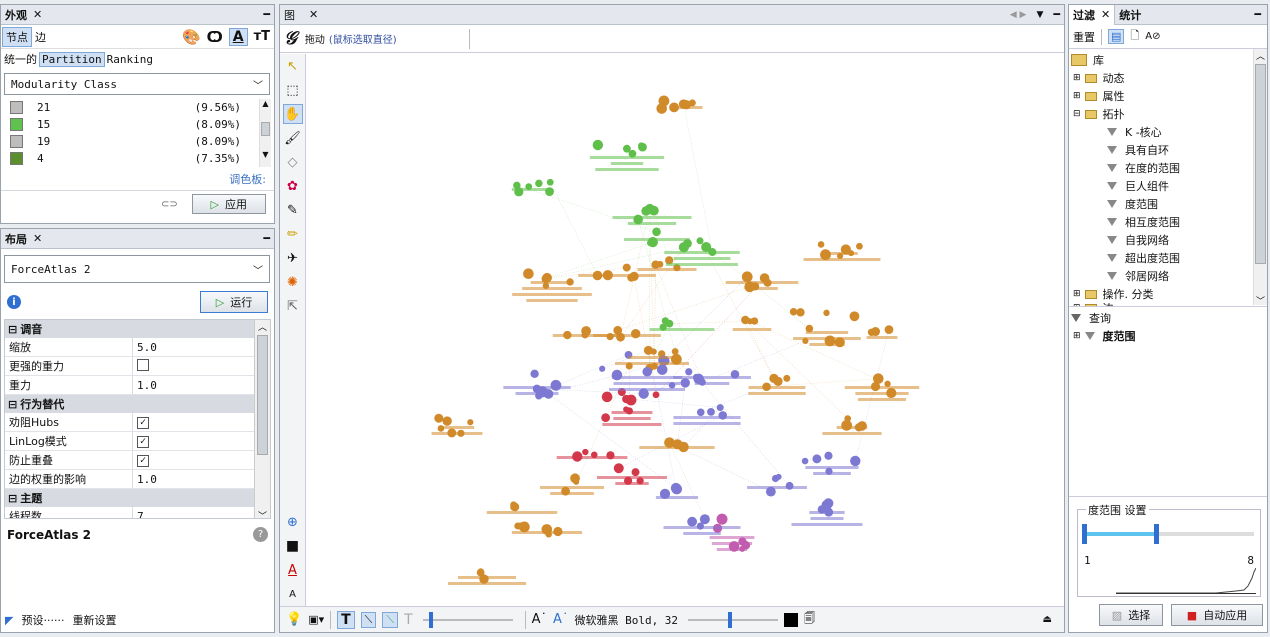 This screenshot has width=1270, height=637. What do you see at coordinates (1168, 534) in the screenshot?
I see `range-slider` at bounding box center [1168, 534].